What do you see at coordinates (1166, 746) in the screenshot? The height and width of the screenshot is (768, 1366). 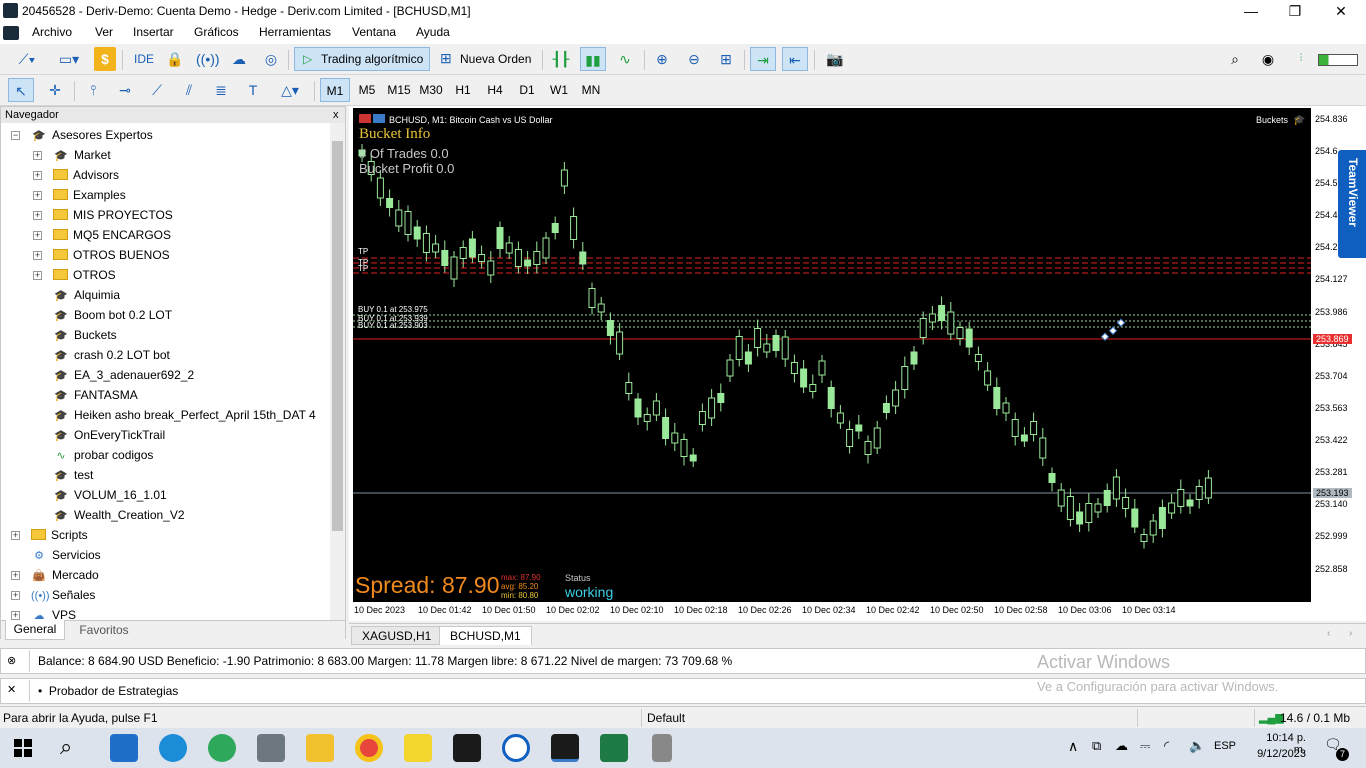 I see `tray-wifi-icon: ◜` at bounding box center [1166, 746].